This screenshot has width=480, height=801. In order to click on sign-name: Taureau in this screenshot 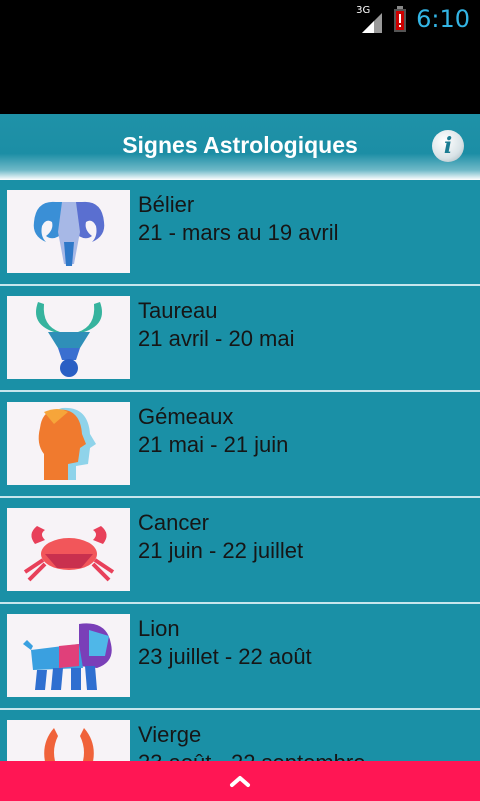, I will do `click(178, 310)`.